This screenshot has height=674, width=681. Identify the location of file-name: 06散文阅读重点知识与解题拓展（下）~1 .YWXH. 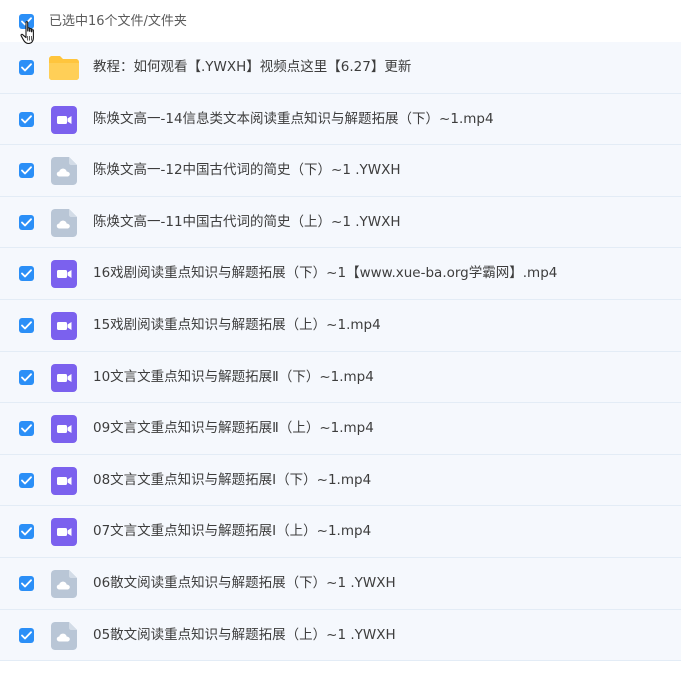
(244, 583).